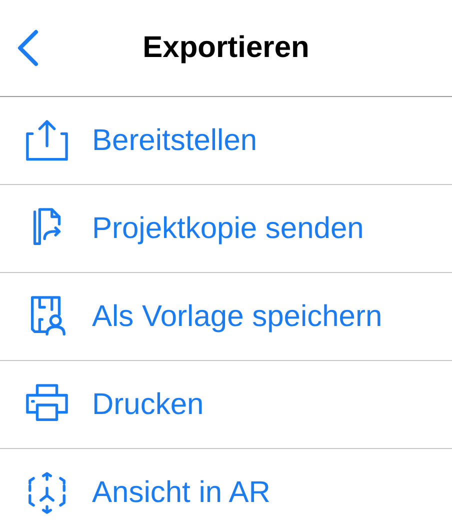 This screenshot has width=452, height=532. I want to click on screen-title: Exportieren, so click(226, 48).